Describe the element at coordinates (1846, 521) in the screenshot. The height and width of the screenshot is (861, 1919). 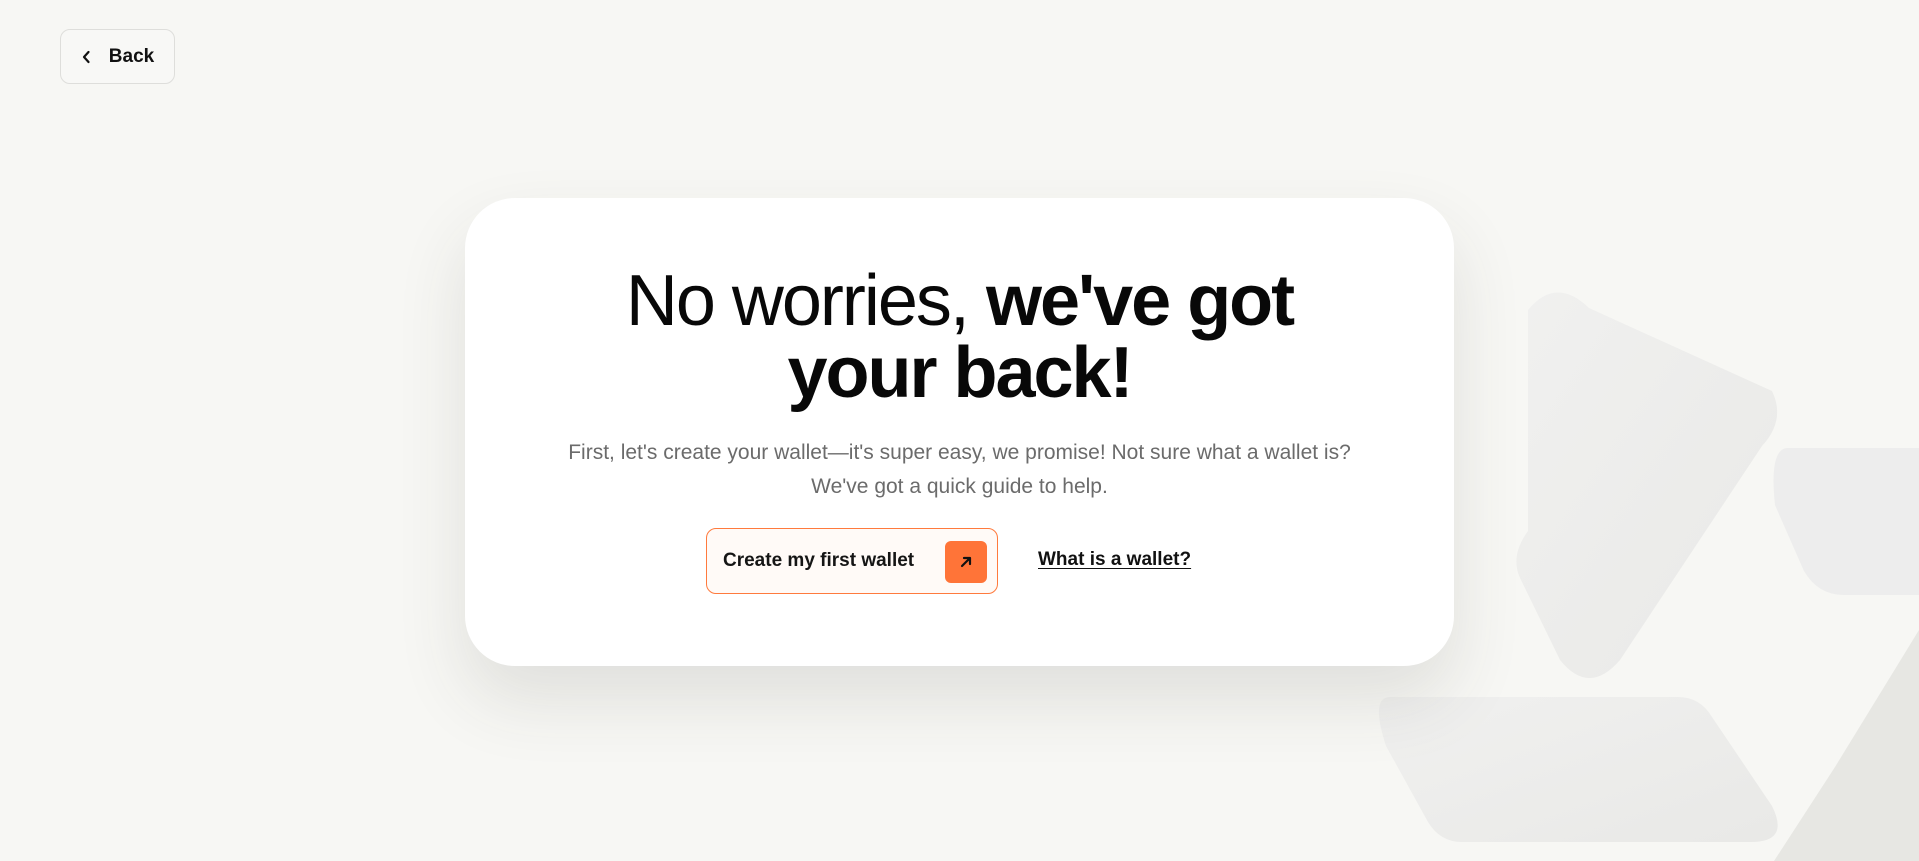
I see `background-shape-upper-right-panel` at that location.